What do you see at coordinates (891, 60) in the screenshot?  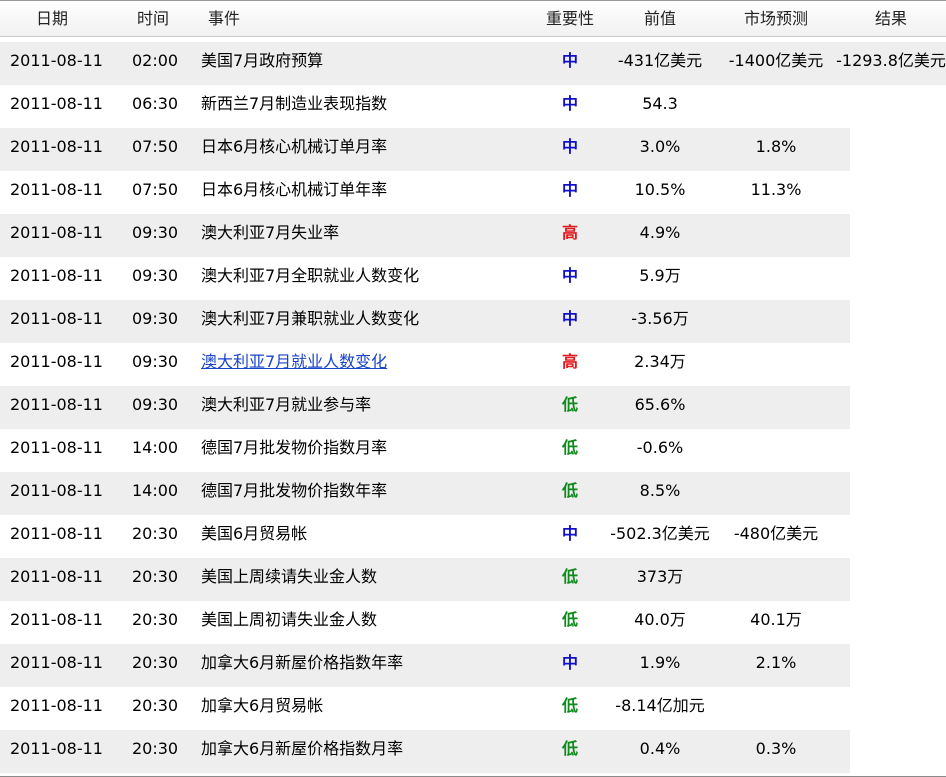 I see `result-cell: -1293.8亿美元` at bounding box center [891, 60].